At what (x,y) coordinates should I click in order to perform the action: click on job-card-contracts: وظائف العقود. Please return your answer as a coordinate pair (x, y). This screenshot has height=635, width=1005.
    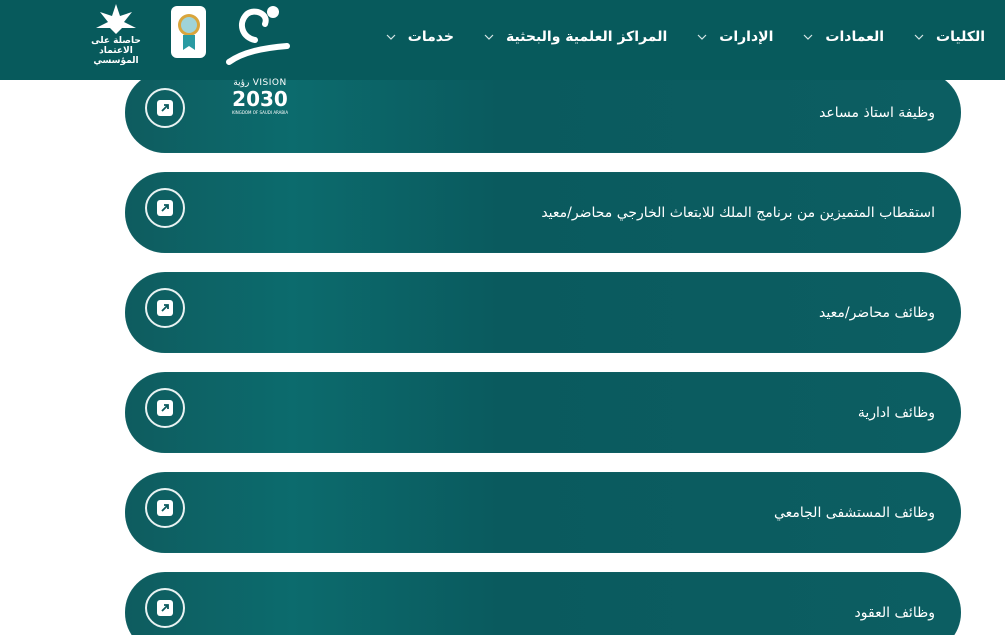
    Looking at the image, I should click on (543, 603).